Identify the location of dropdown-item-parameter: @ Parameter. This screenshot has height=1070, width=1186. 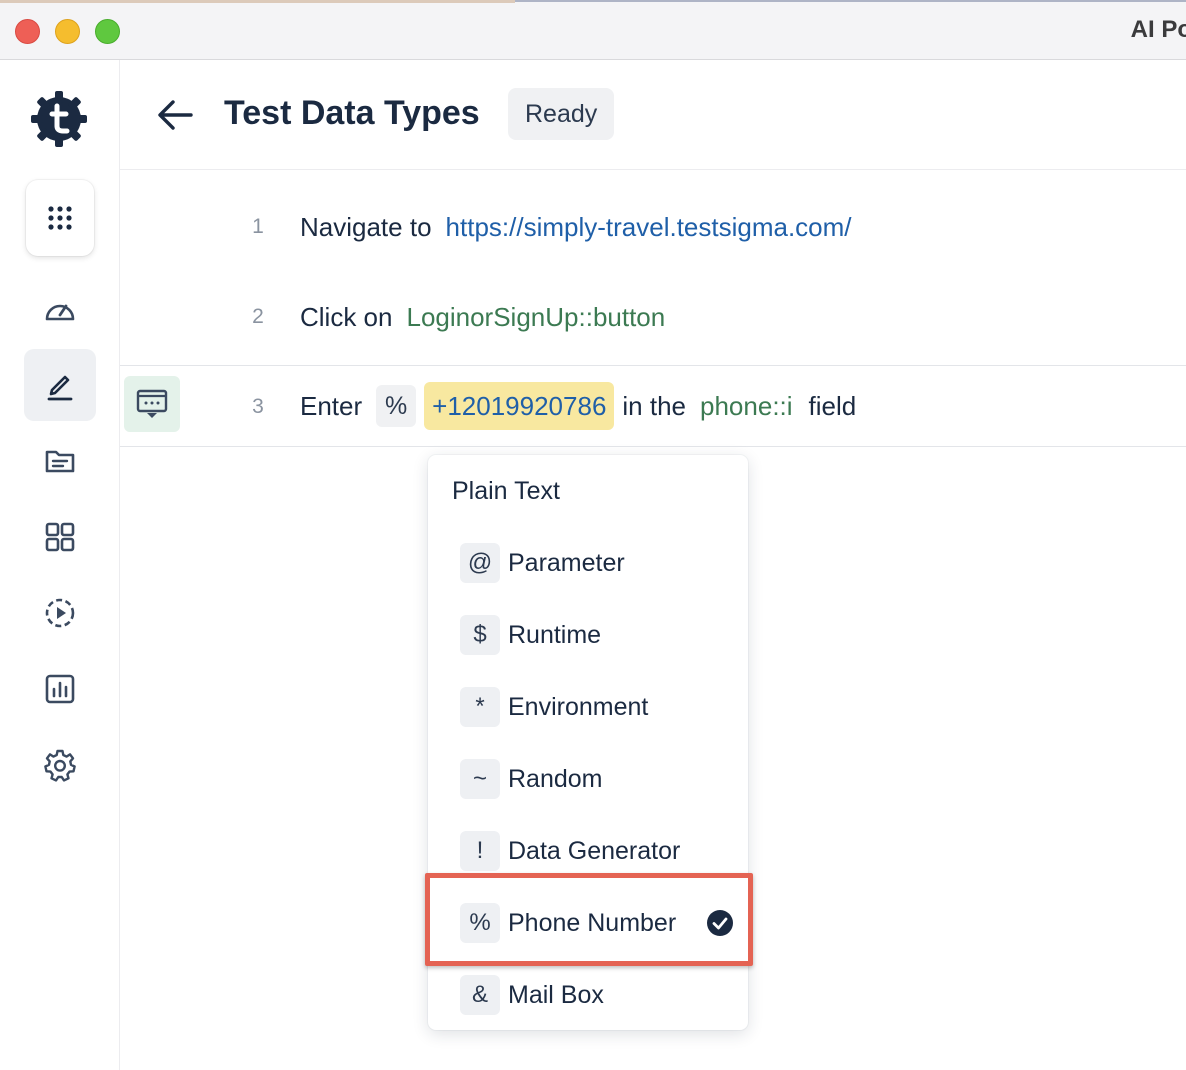
(600, 563).